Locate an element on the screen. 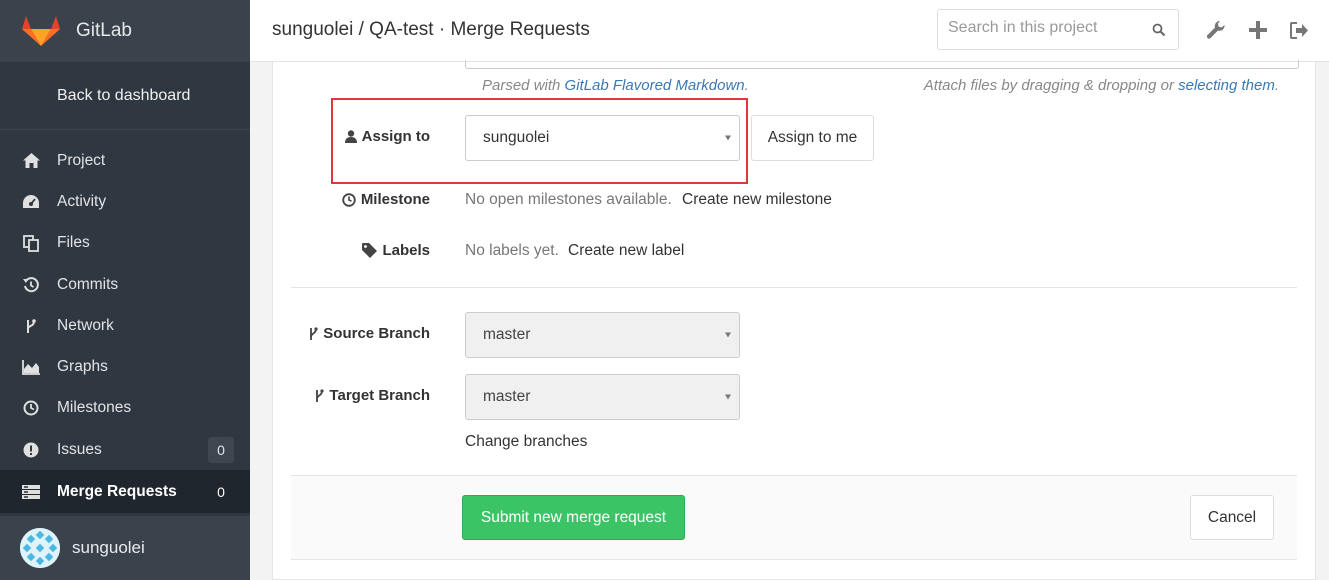 Image resolution: width=1329 pixels, height=580 pixels. sidebar-item-files: Files is located at coordinates (125, 243).